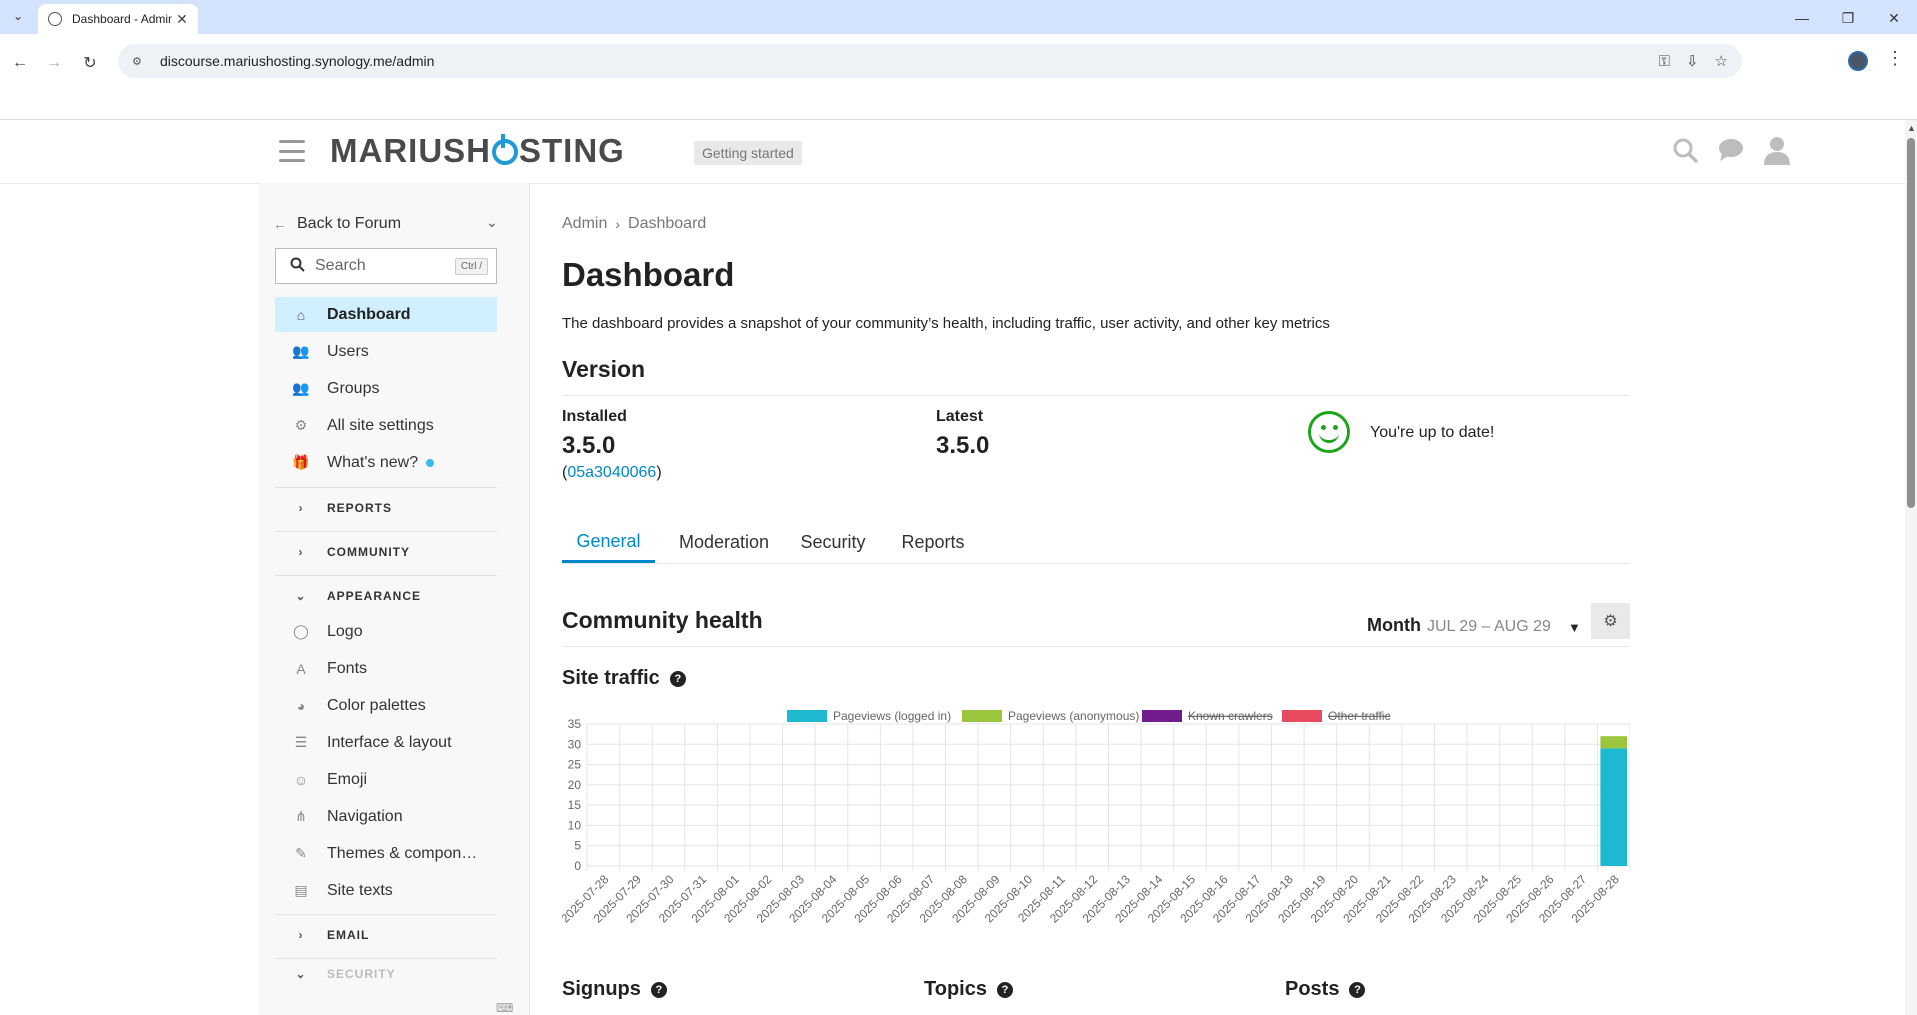 The height and width of the screenshot is (1015, 1917). Describe the element at coordinates (1894, 18) in the screenshot. I see `window-close-icon: ✕` at that location.